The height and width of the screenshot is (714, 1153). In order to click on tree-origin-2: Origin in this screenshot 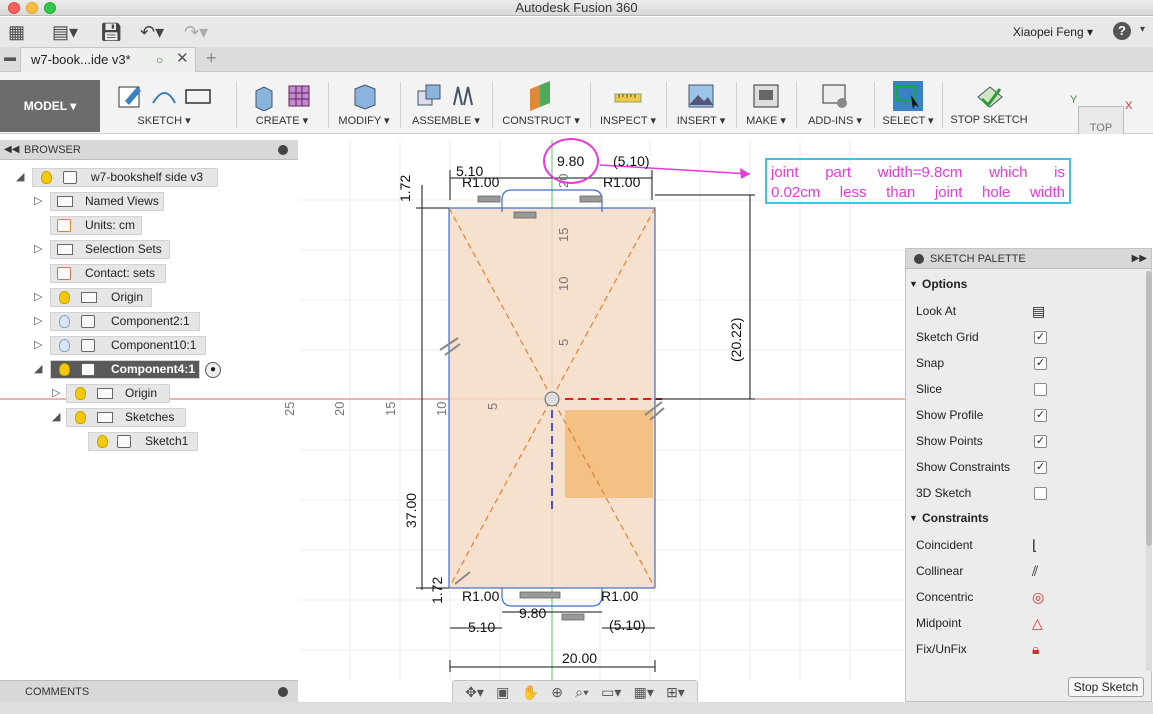, I will do `click(118, 393)`.